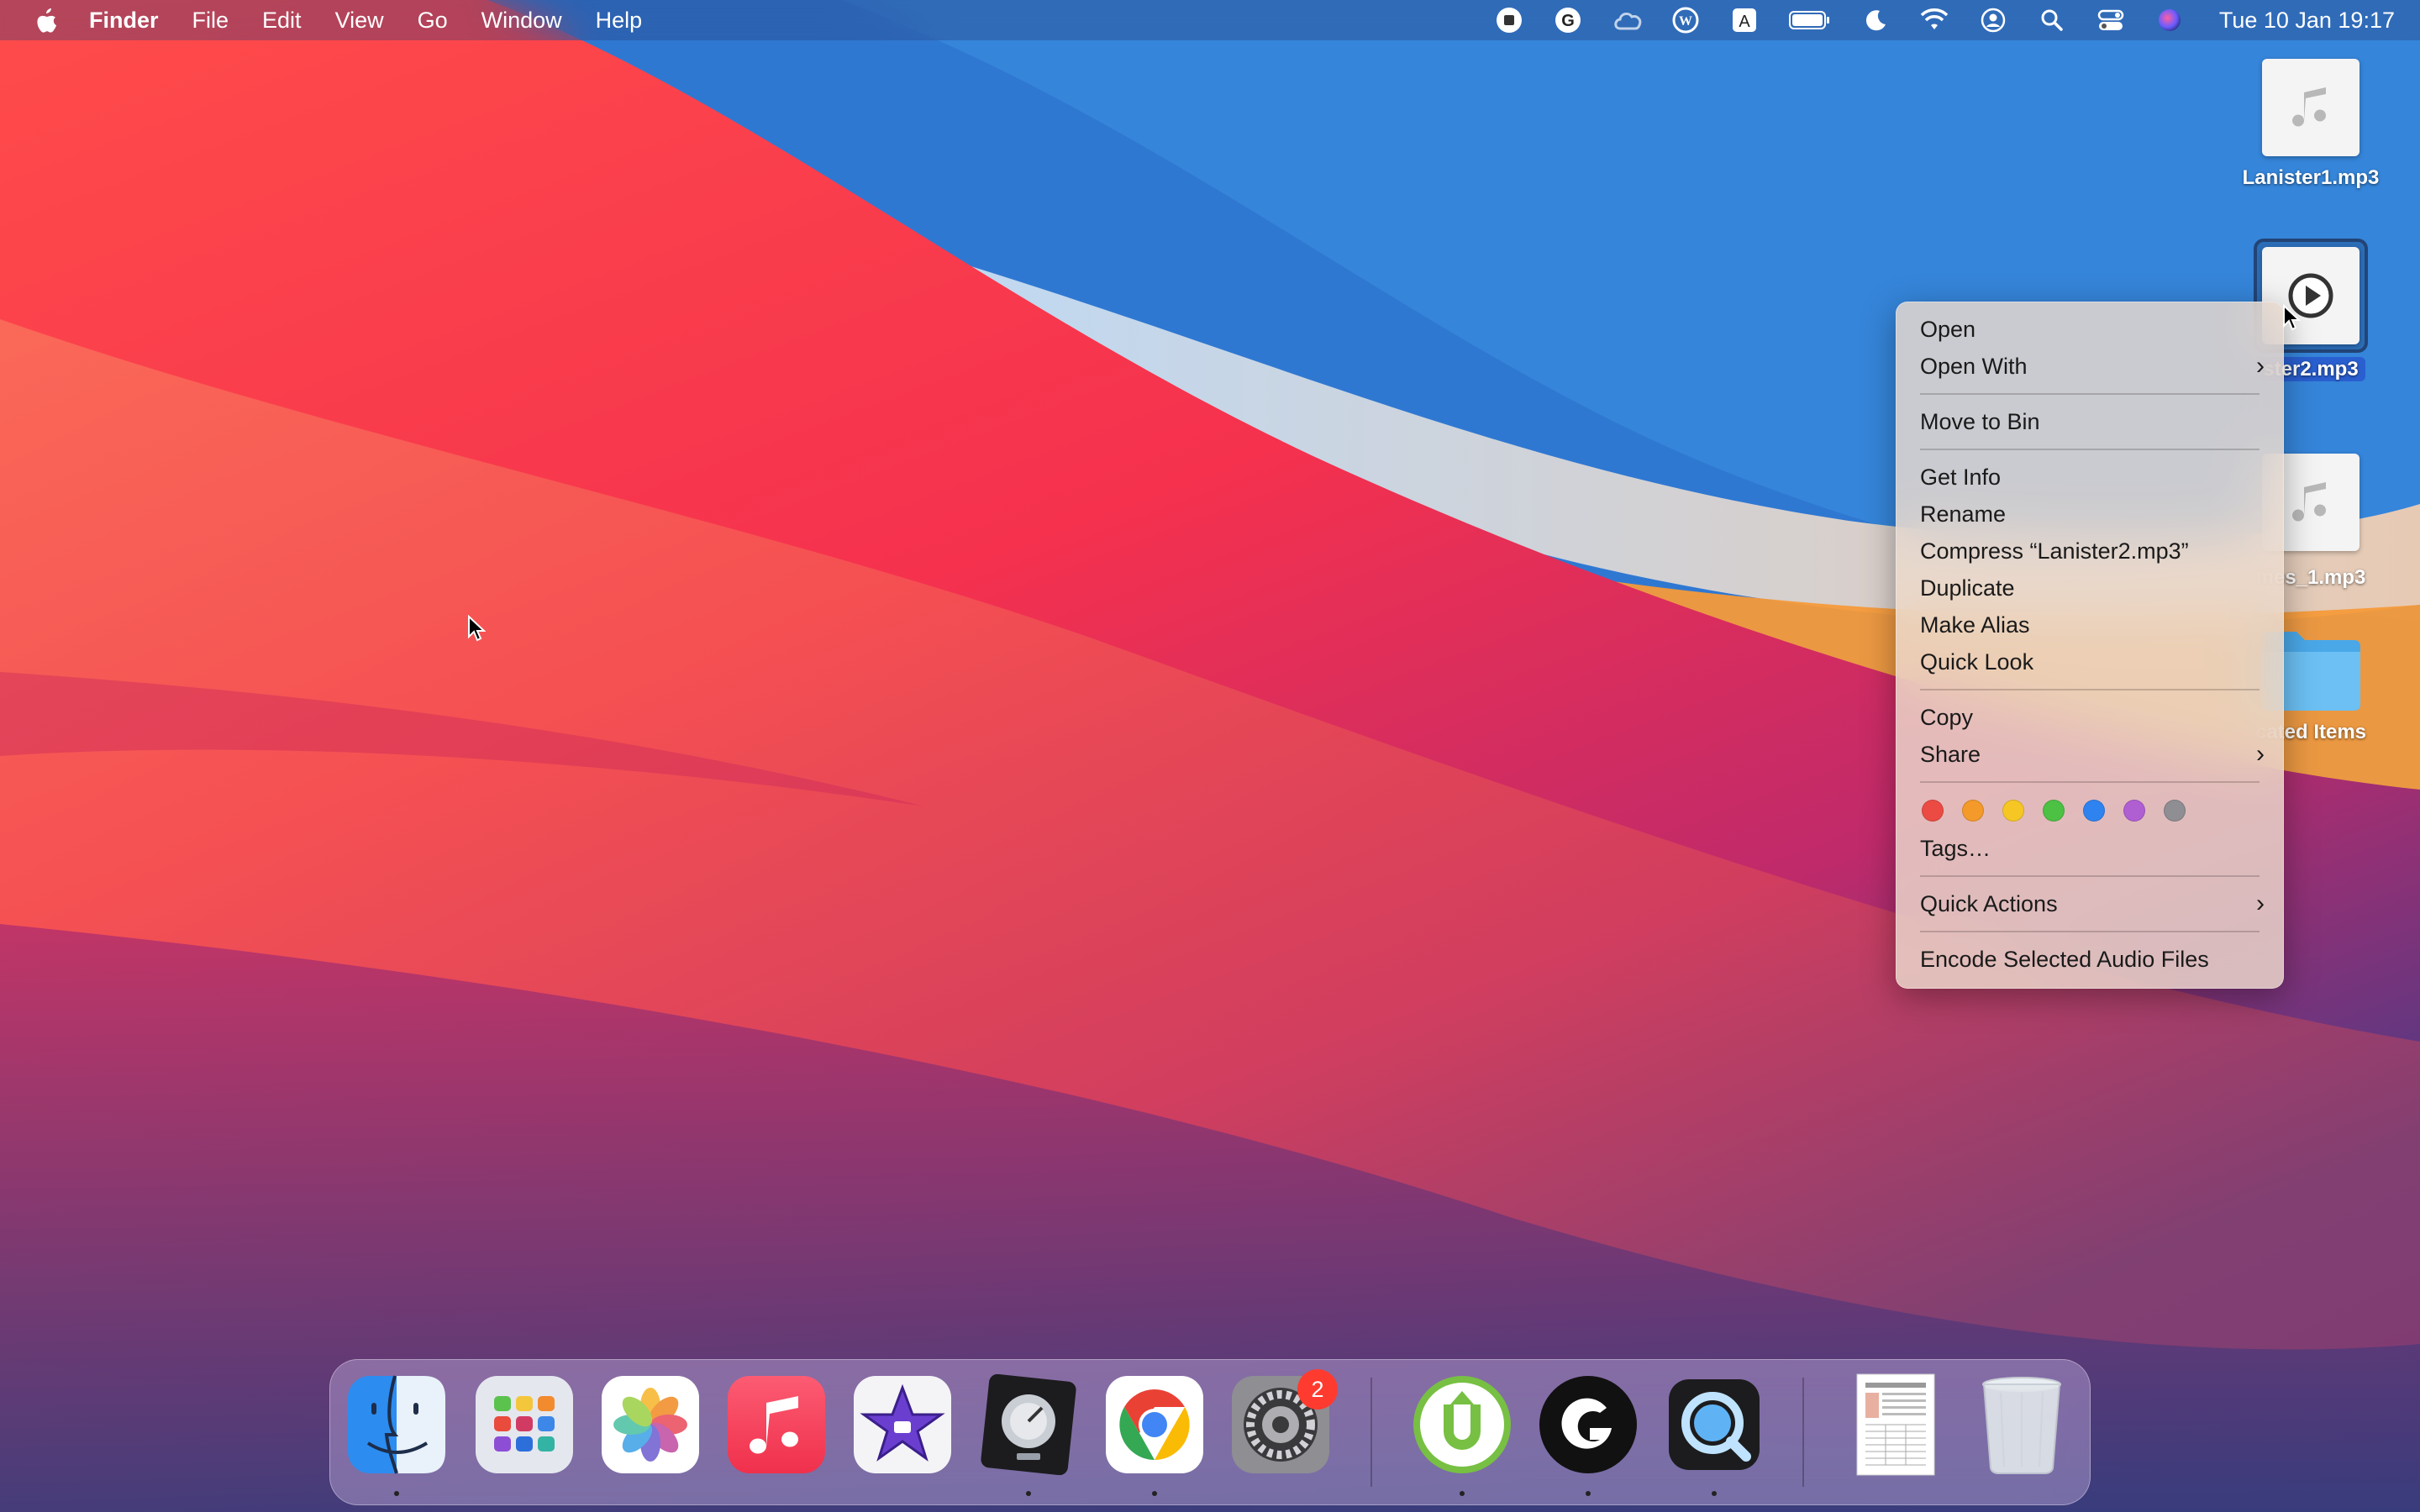 The height and width of the screenshot is (1512, 2420). Describe the element at coordinates (2090, 661) in the screenshot. I see `menu-item-quick-look: Quick Look` at that location.